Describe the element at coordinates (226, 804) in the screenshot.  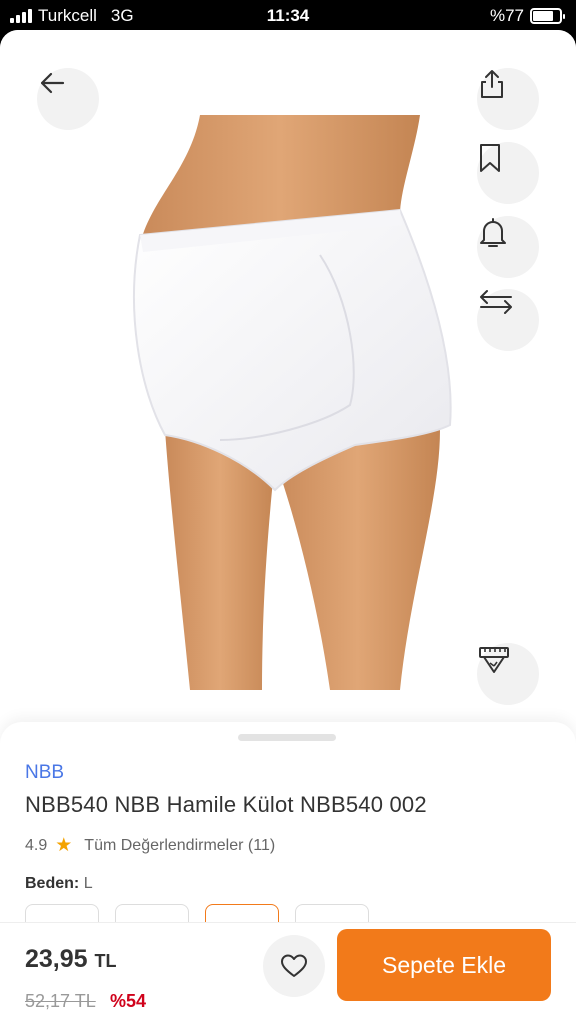
I see `product-title: NBB540 NBB Hamile Külot NBB540 002` at that location.